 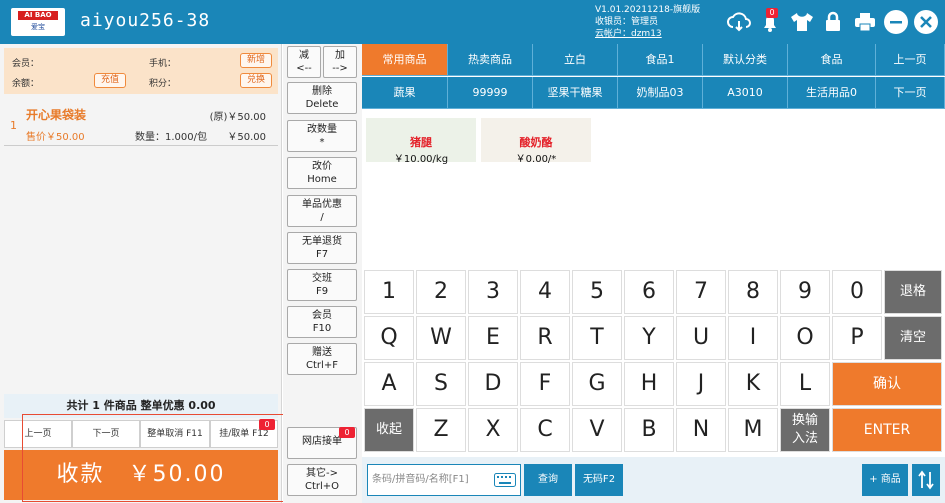 I want to click on online-orders-button: 网店接单 0, so click(x=322, y=443).